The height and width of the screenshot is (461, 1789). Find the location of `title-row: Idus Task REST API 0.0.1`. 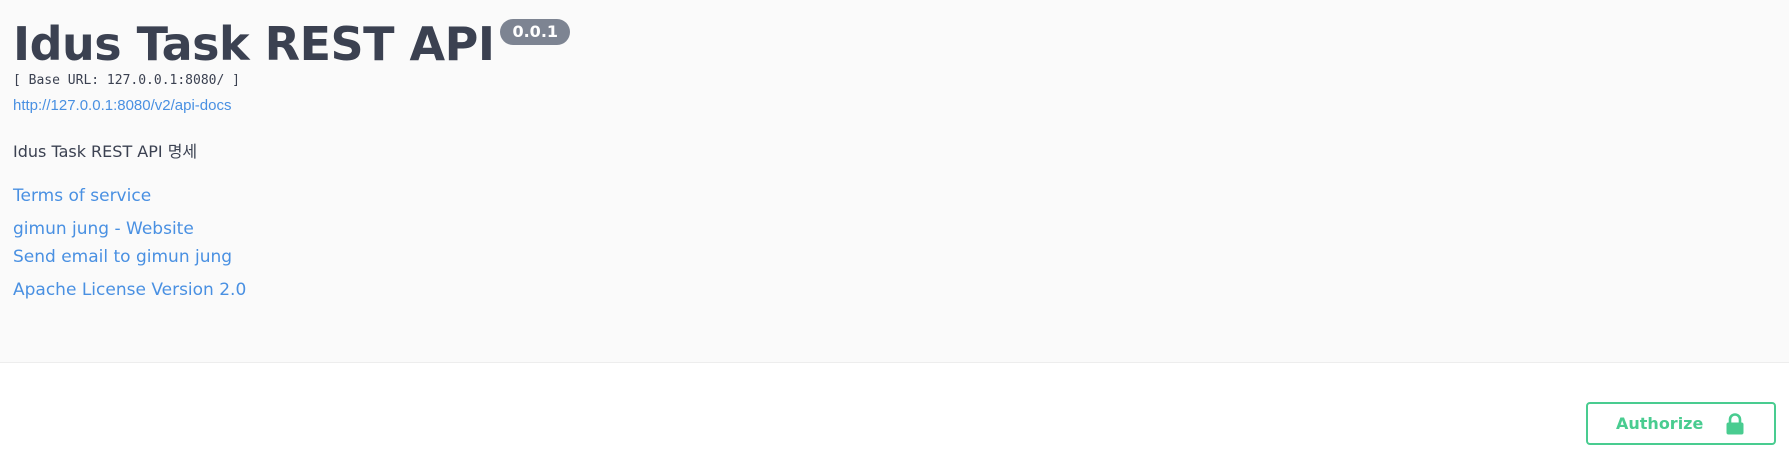

title-row: Idus Task REST API 0.0.1 is located at coordinates (292, 44).